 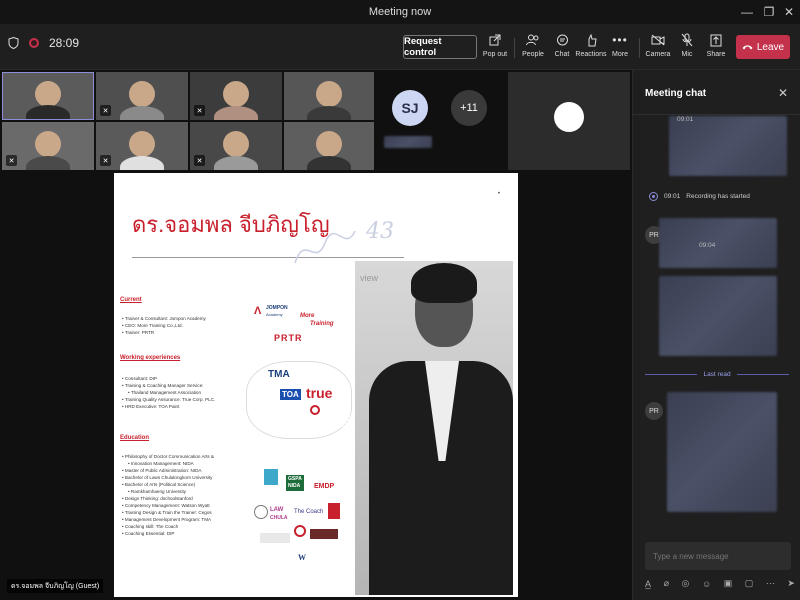 What do you see at coordinates (620, 48) in the screenshot?
I see `more-button: ••• More` at bounding box center [620, 48].